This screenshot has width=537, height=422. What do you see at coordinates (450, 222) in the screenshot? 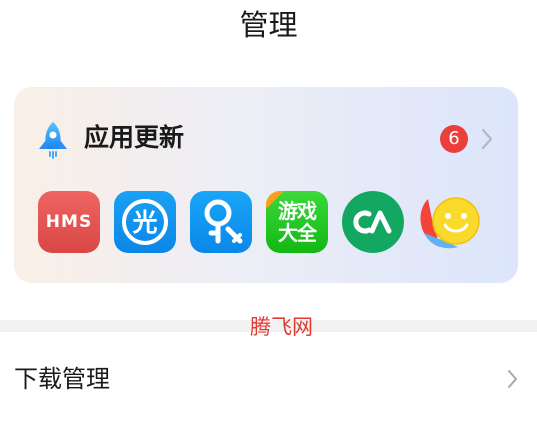
I see `smile-app-icon` at bounding box center [450, 222].